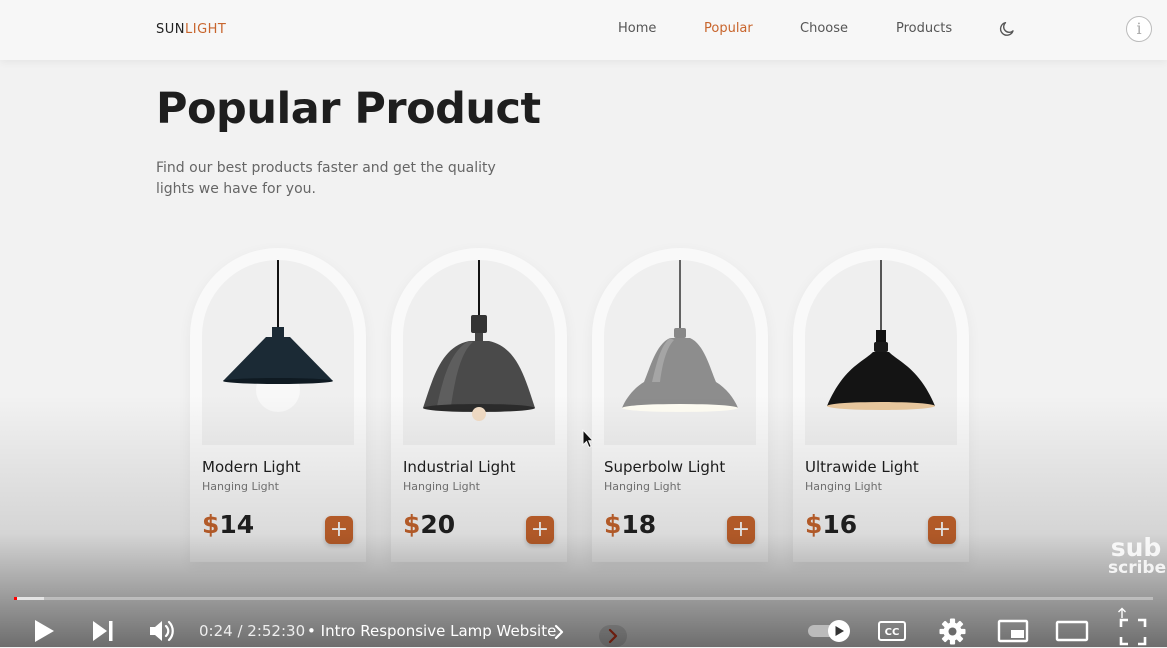  I want to click on product-price: $18, so click(630, 524).